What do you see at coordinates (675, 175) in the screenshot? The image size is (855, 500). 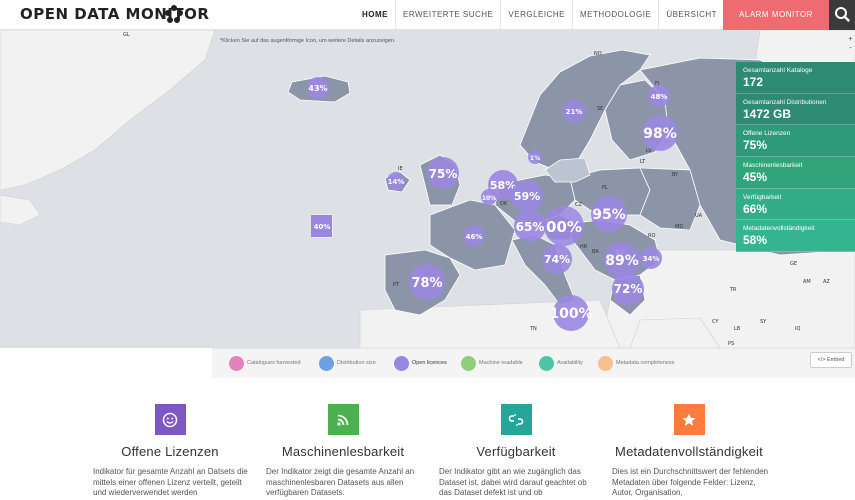 I see `map-label-by: BY` at bounding box center [675, 175].